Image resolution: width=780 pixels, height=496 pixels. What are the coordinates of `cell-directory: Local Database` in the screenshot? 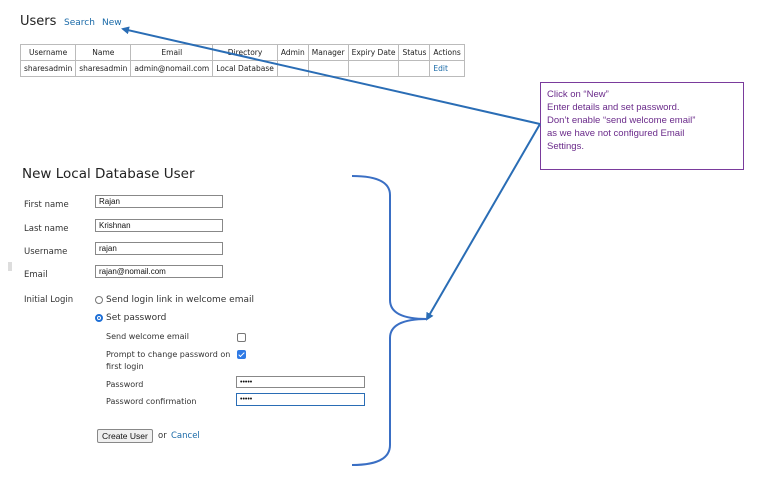 It's located at (245, 68).